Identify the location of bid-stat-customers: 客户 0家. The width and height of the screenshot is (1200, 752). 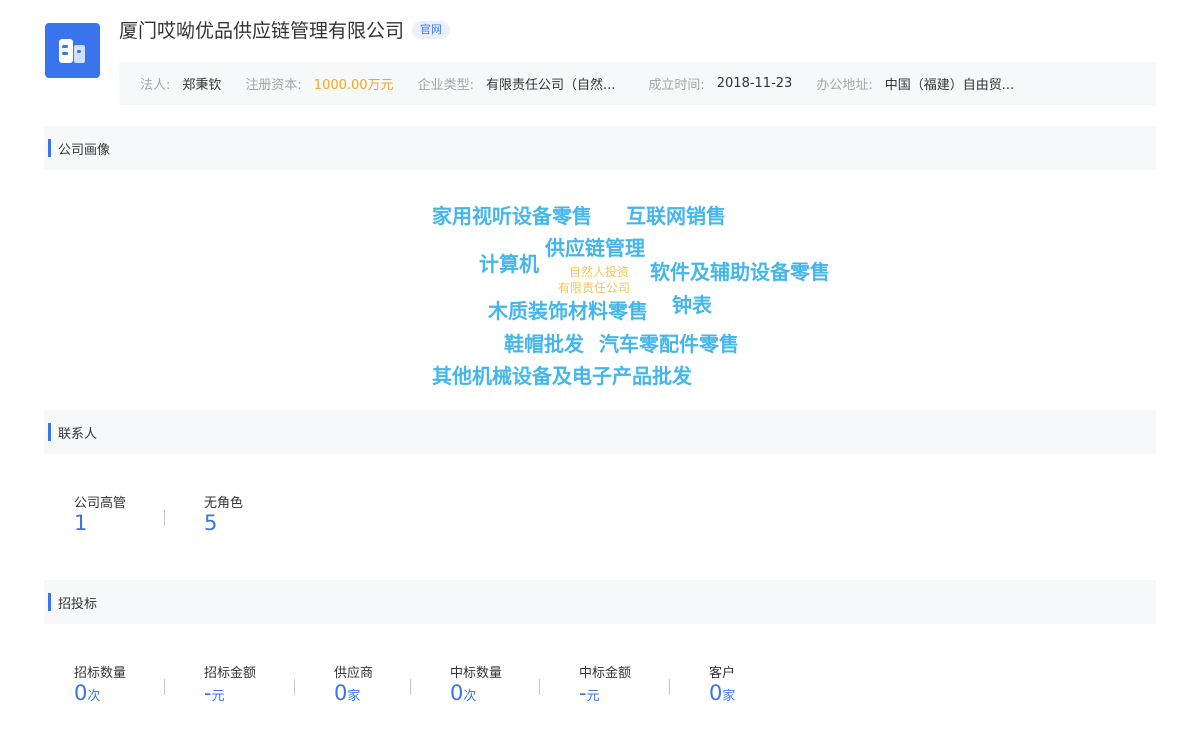
(722, 683).